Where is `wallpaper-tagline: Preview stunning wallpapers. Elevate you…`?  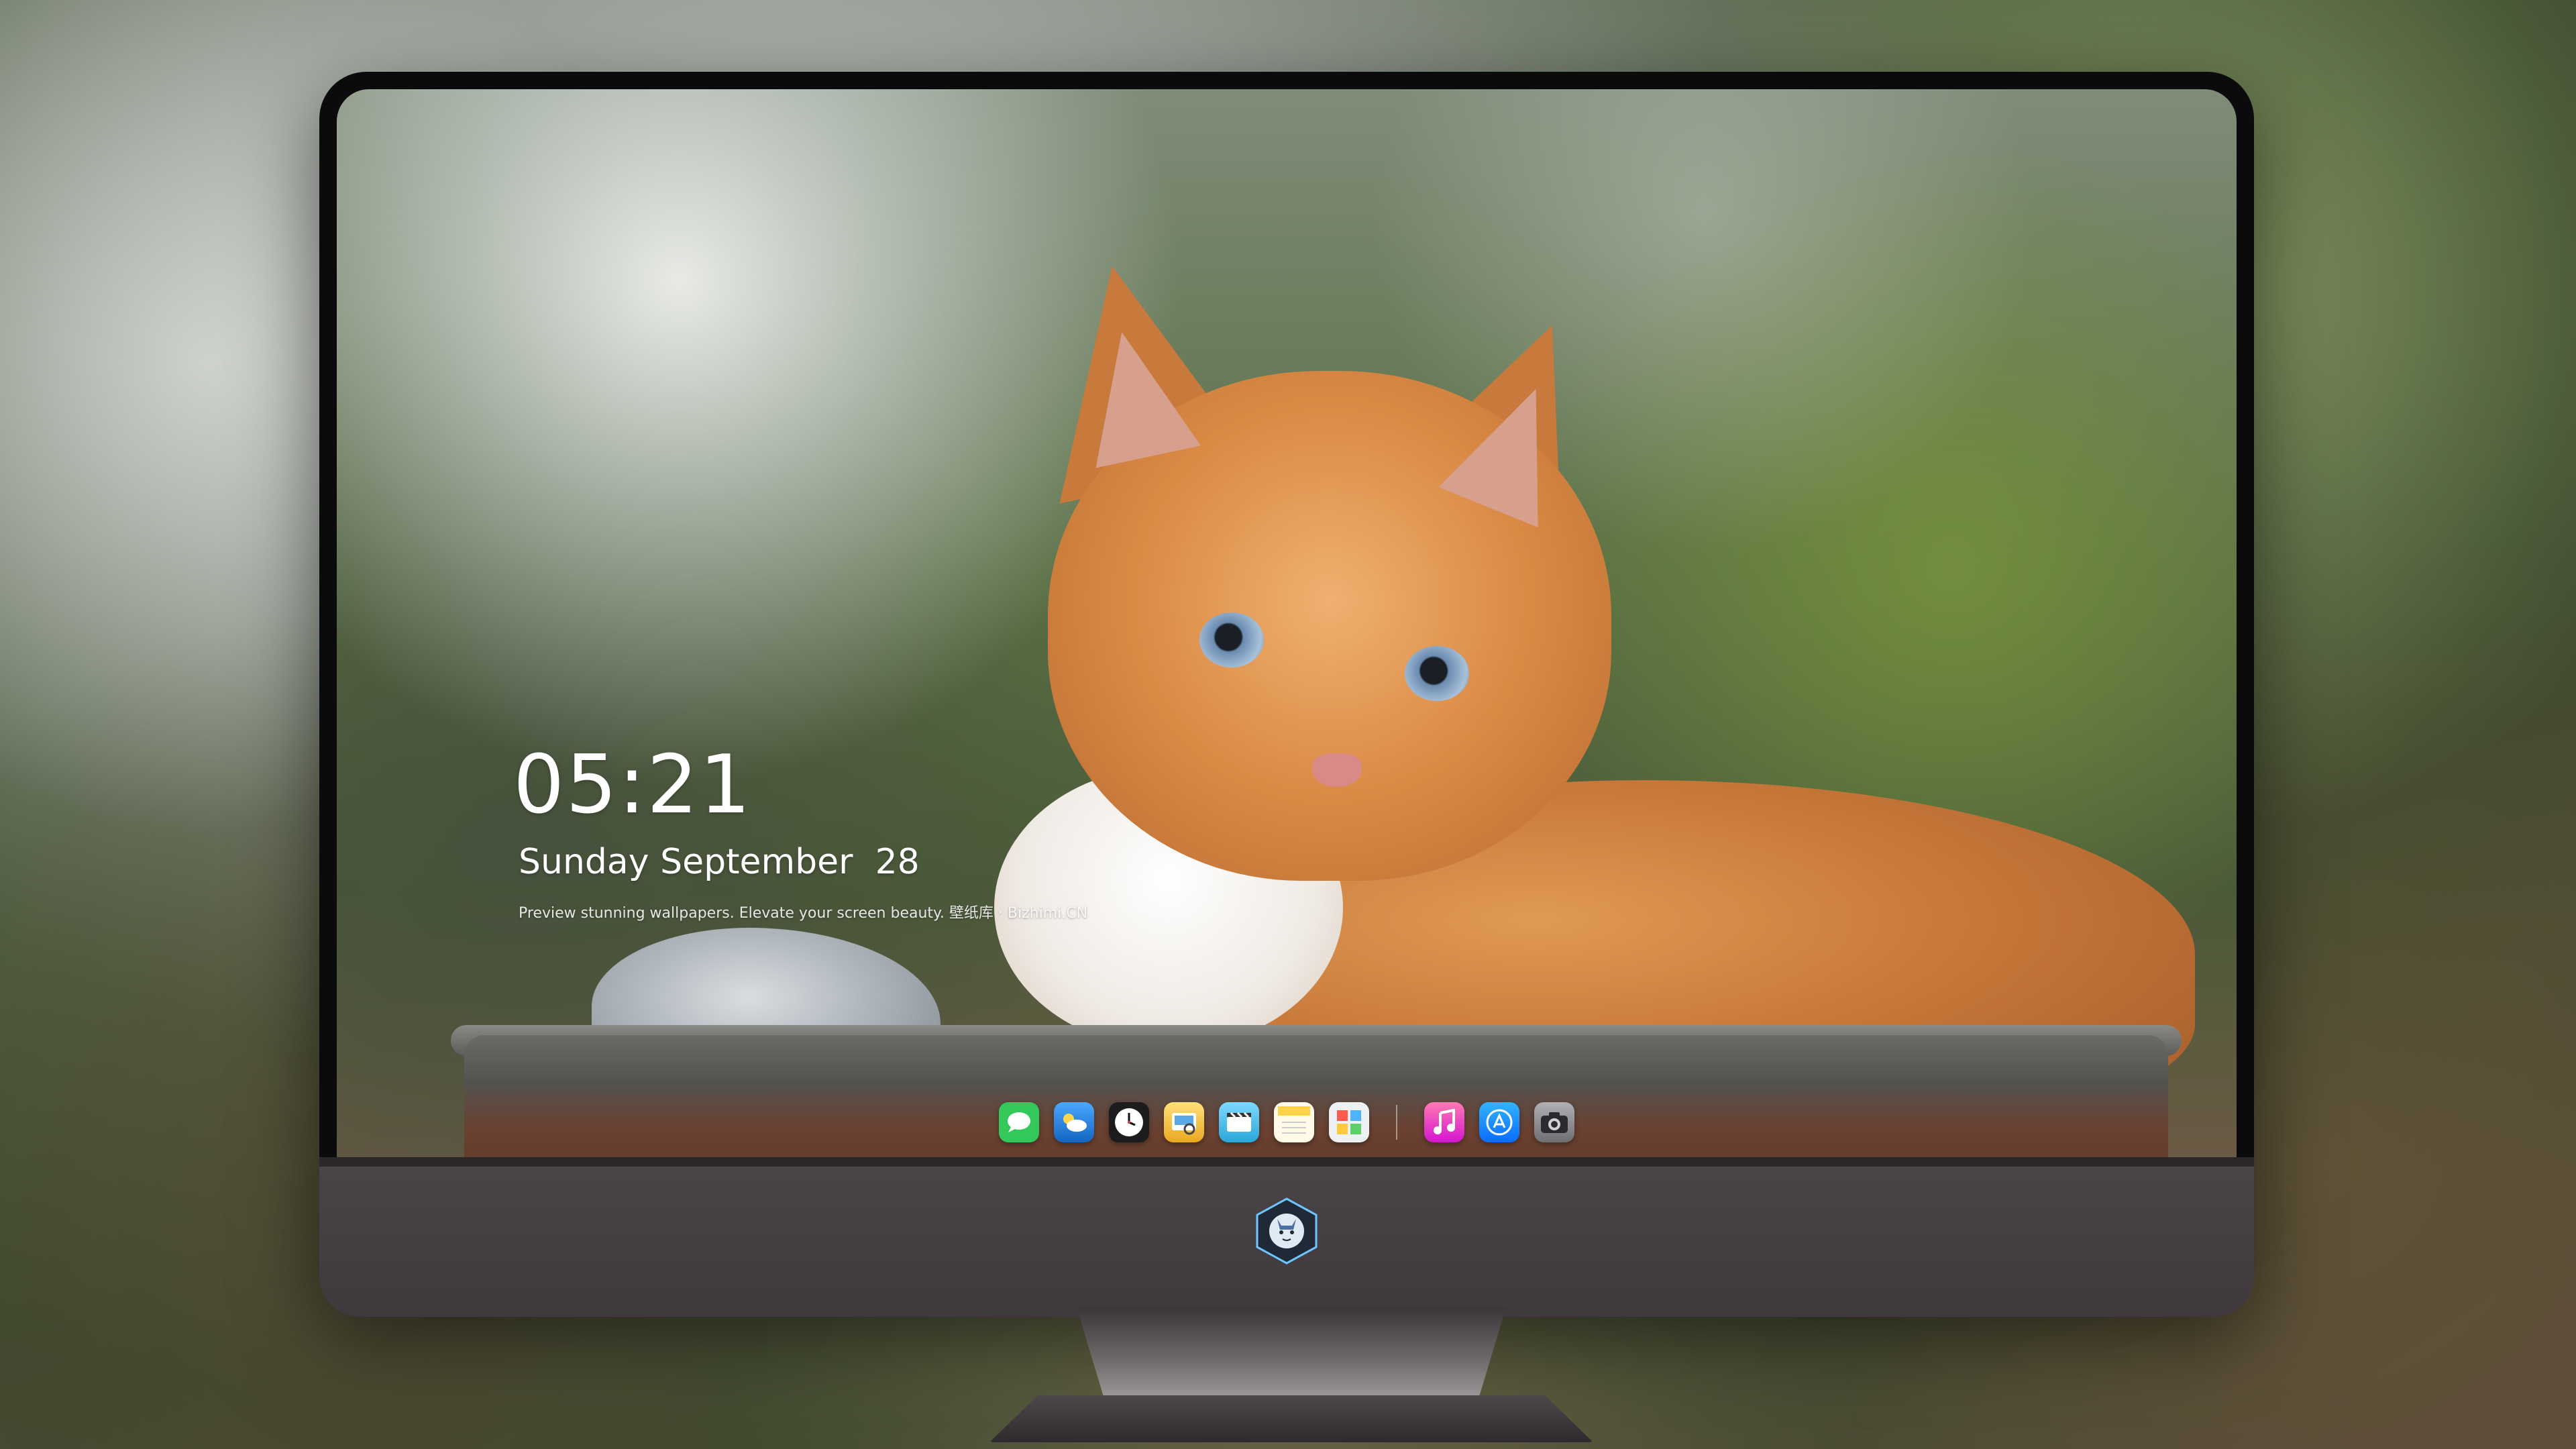
wallpaper-tagline: Preview stunning wallpapers. Elevate you… is located at coordinates (803, 913).